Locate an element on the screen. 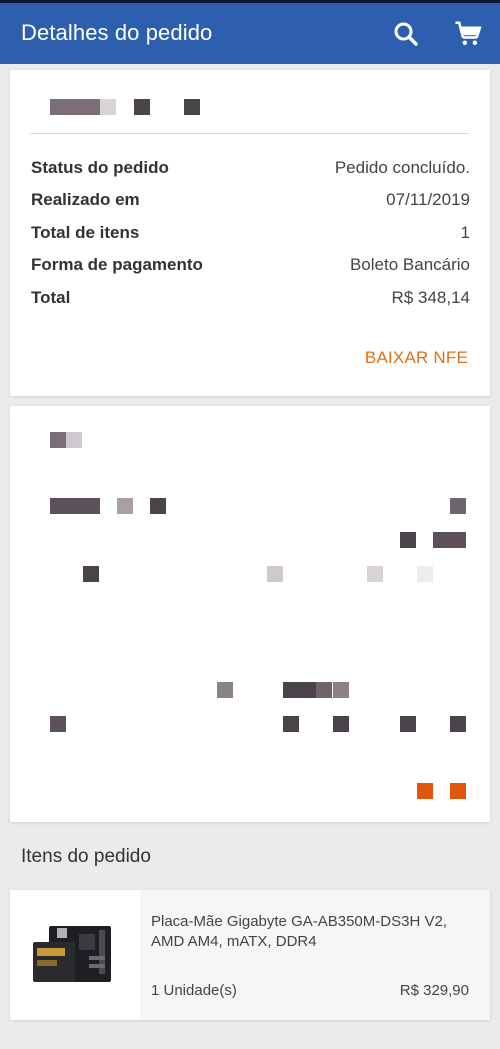 This screenshot has height=1049, width=500. product-image is located at coordinates (75, 955).